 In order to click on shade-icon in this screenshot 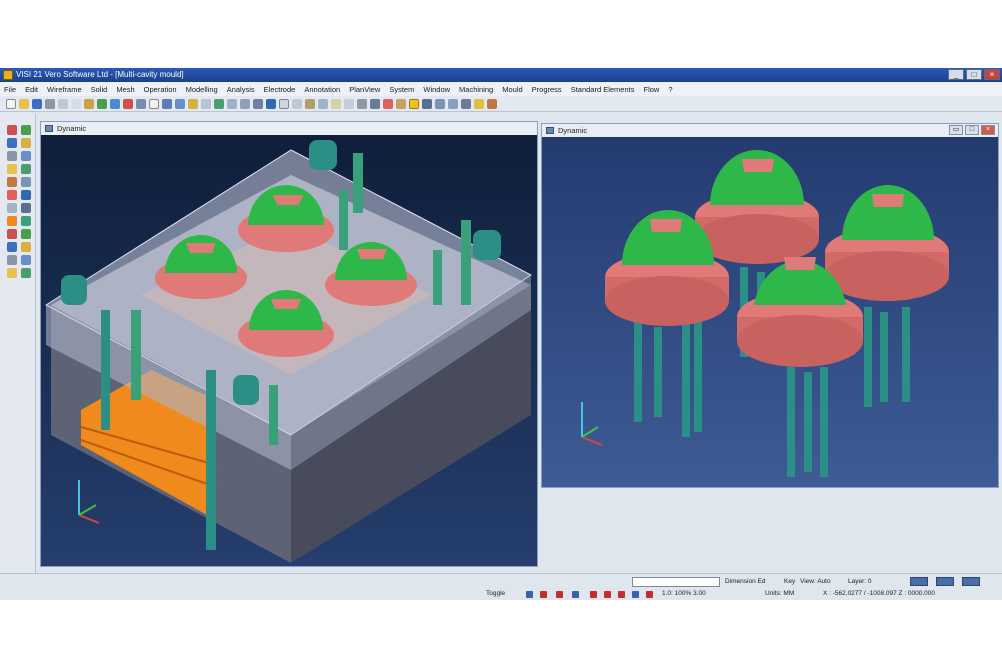, I will do `click(271, 103)`.